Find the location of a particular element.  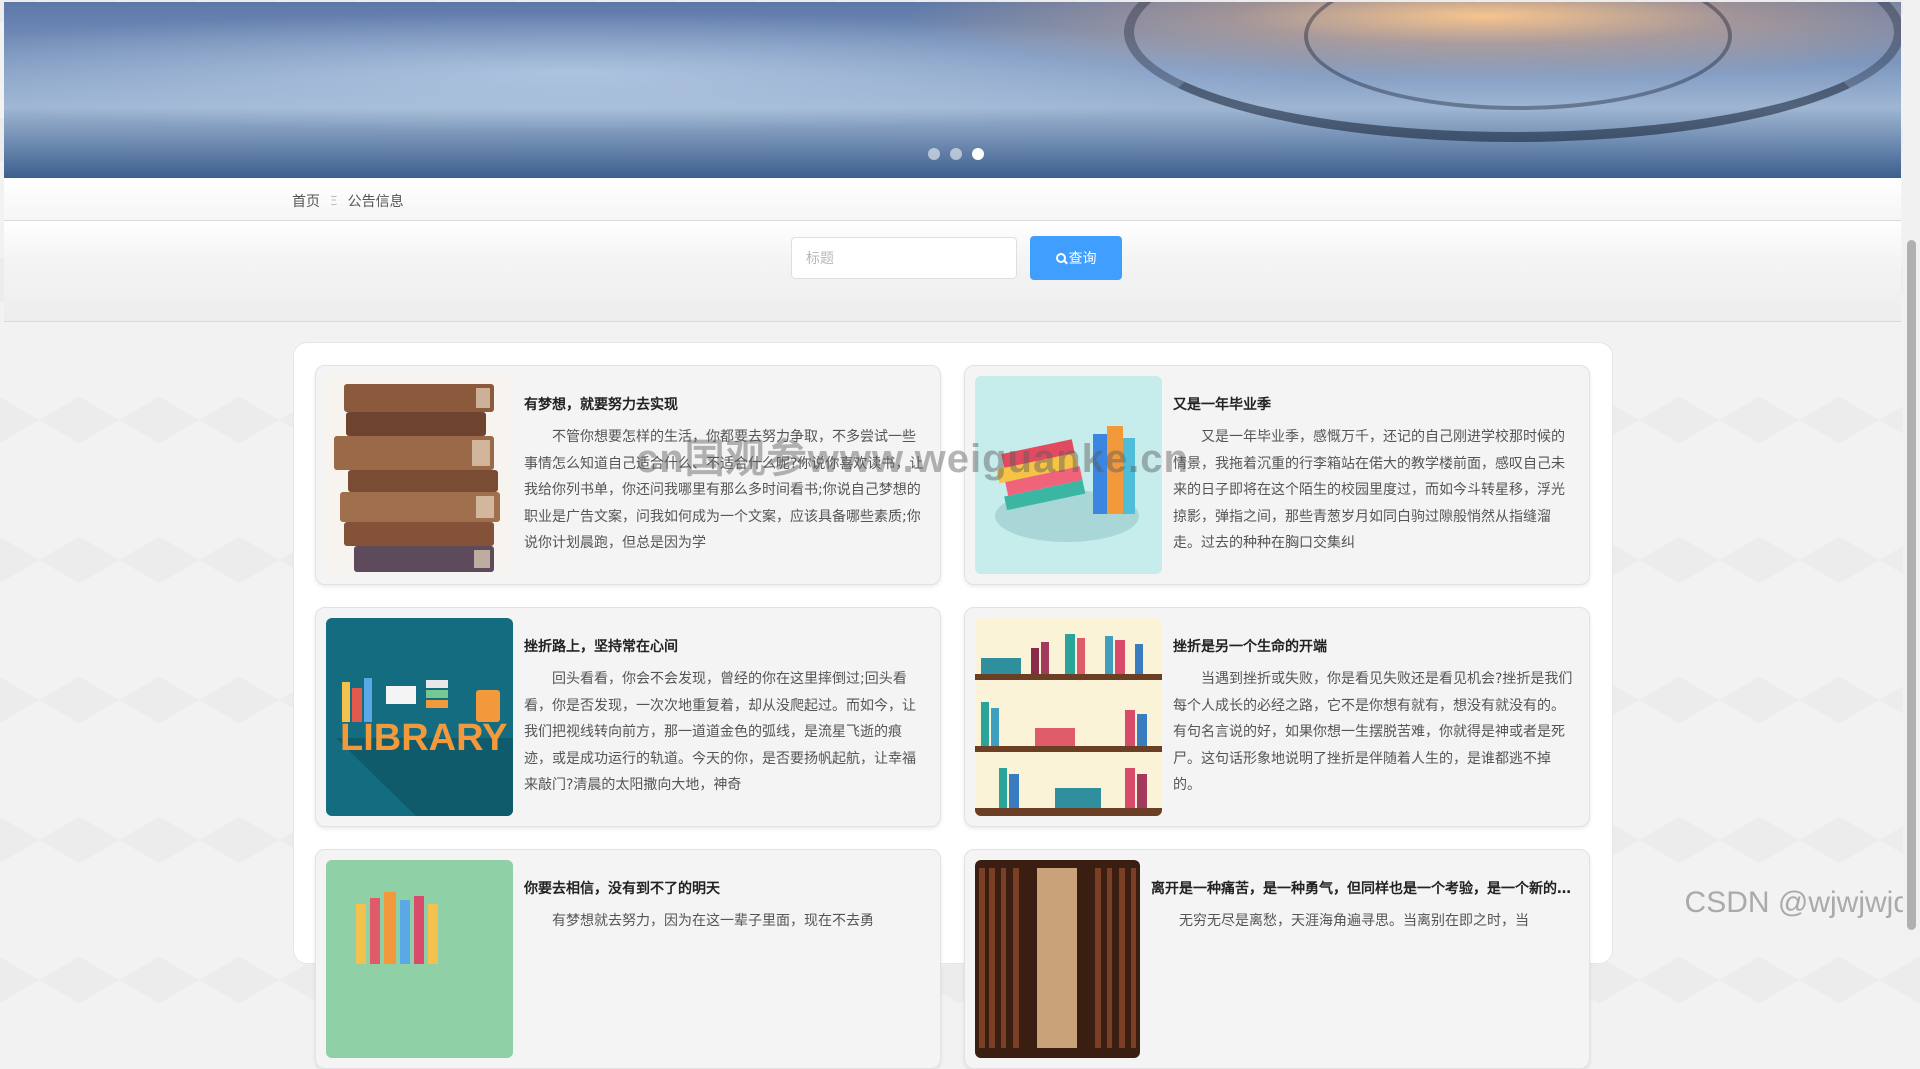

site-watermark: cn国观参www.weiguanke.cn is located at coordinates (912, 459).